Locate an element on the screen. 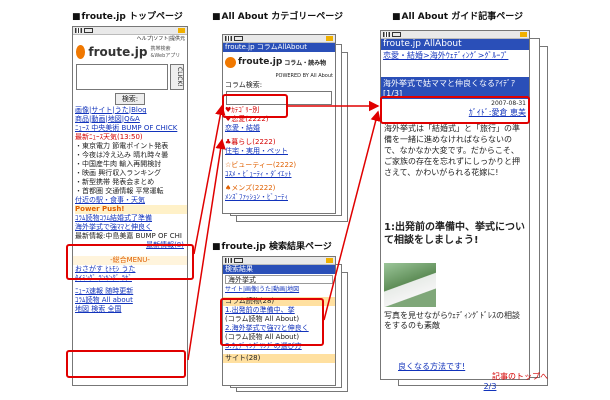  powered-by: POWERED BY All About is located at coordinates (304, 76).